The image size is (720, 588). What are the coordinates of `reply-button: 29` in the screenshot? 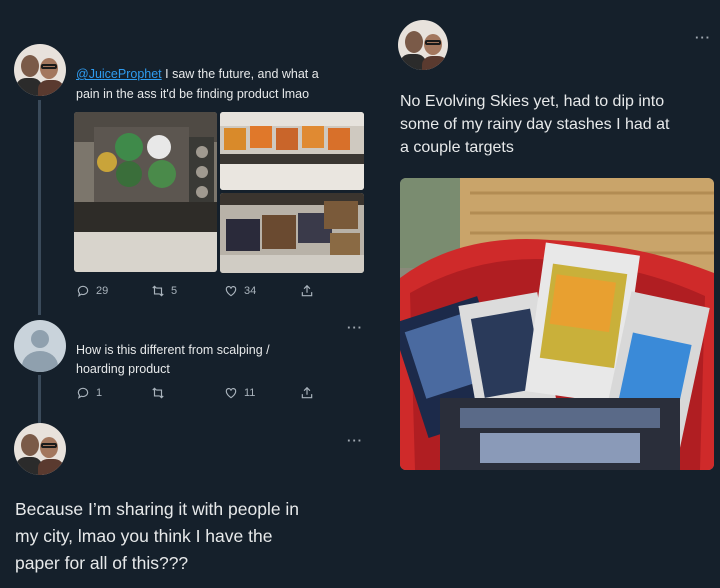 It's located at (92, 291).